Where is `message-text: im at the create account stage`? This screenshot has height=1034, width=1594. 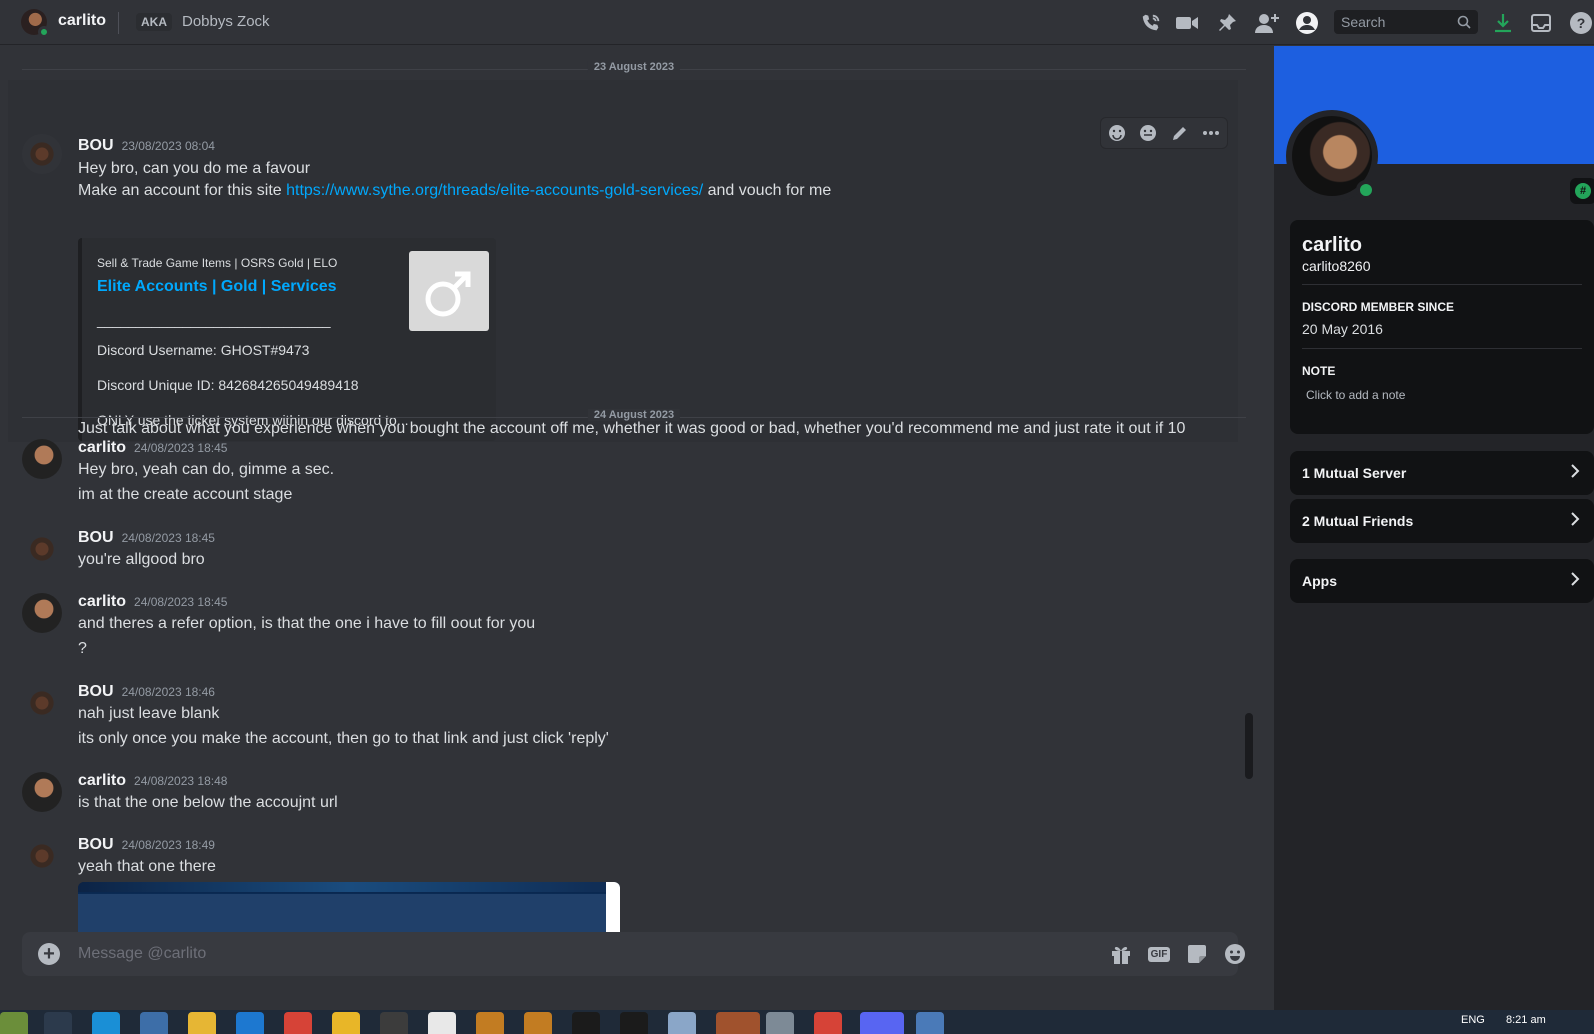 message-text: im at the create account stage is located at coordinates (185, 494).